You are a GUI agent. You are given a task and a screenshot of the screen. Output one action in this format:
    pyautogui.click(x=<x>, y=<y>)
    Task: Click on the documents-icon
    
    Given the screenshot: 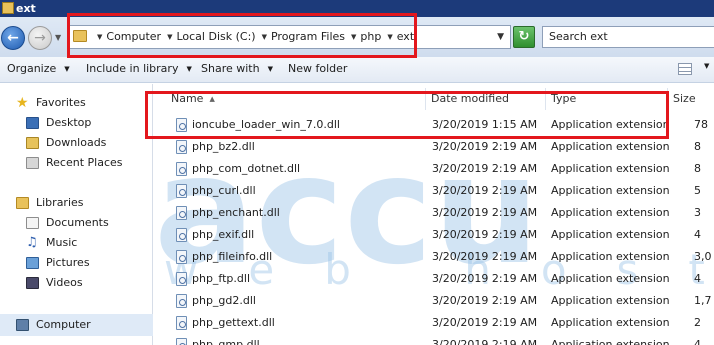 What is the action you would take?
    pyautogui.click(x=32, y=223)
    